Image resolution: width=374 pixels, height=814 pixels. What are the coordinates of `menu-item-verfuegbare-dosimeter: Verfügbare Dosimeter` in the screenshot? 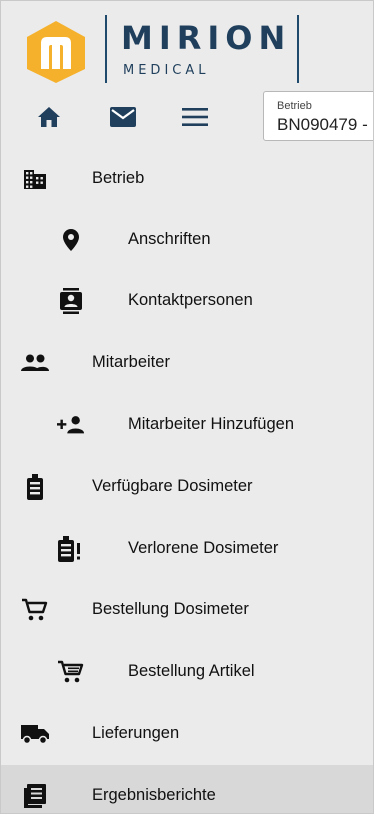 It's located at (187, 486).